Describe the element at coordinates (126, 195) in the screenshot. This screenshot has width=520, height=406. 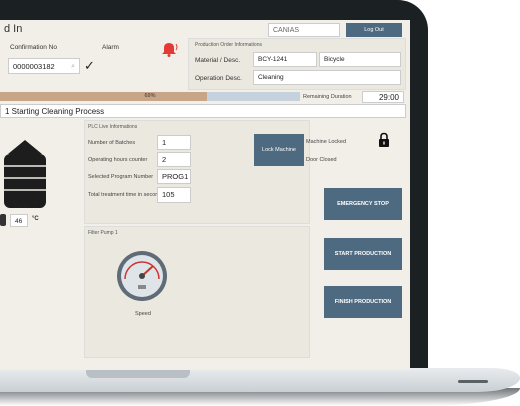
I see `plc-row-label: Total treatment time in seconds` at that location.